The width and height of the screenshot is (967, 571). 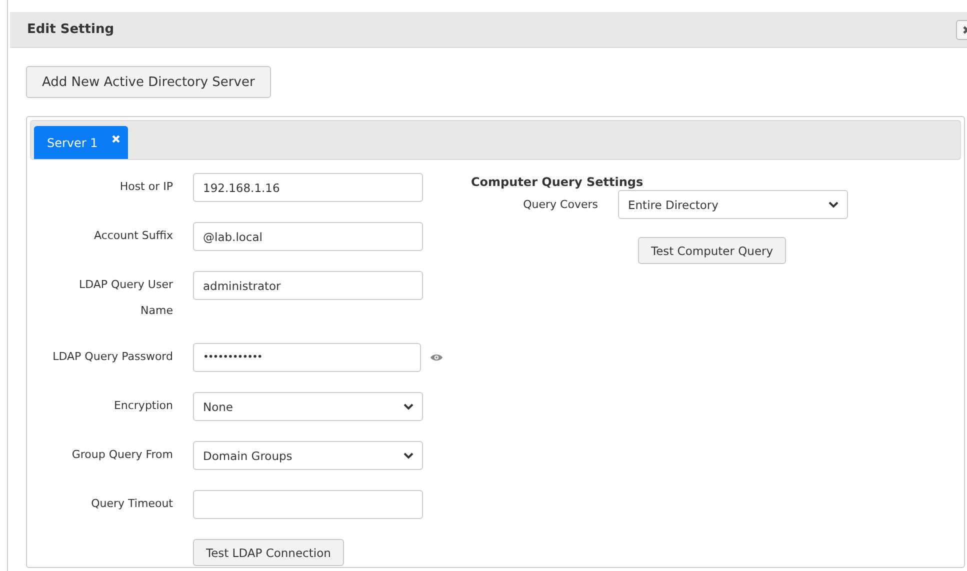 What do you see at coordinates (148, 82) in the screenshot?
I see `add-server-button: Add New Active Directory Server` at bounding box center [148, 82].